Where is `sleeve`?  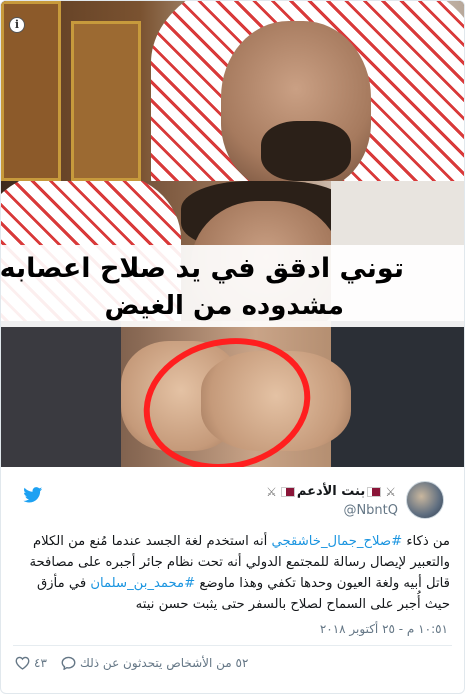 sleeve is located at coordinates (61, 394).